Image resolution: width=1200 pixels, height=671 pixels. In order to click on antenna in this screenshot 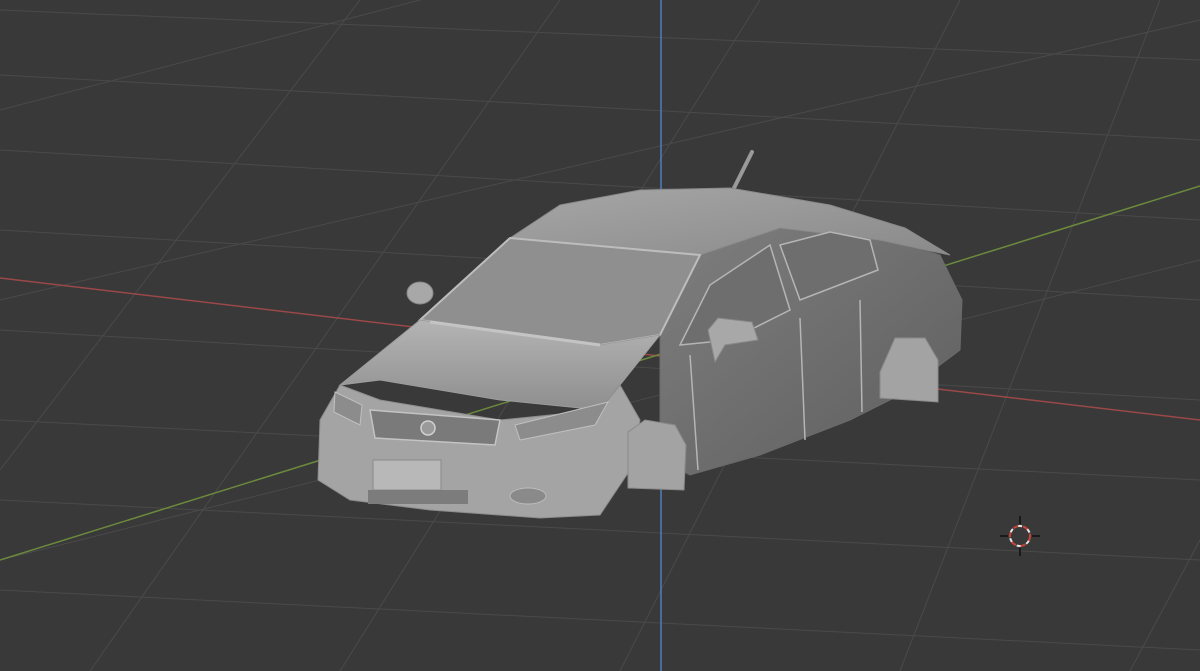, I will do `click(742, 171)`.